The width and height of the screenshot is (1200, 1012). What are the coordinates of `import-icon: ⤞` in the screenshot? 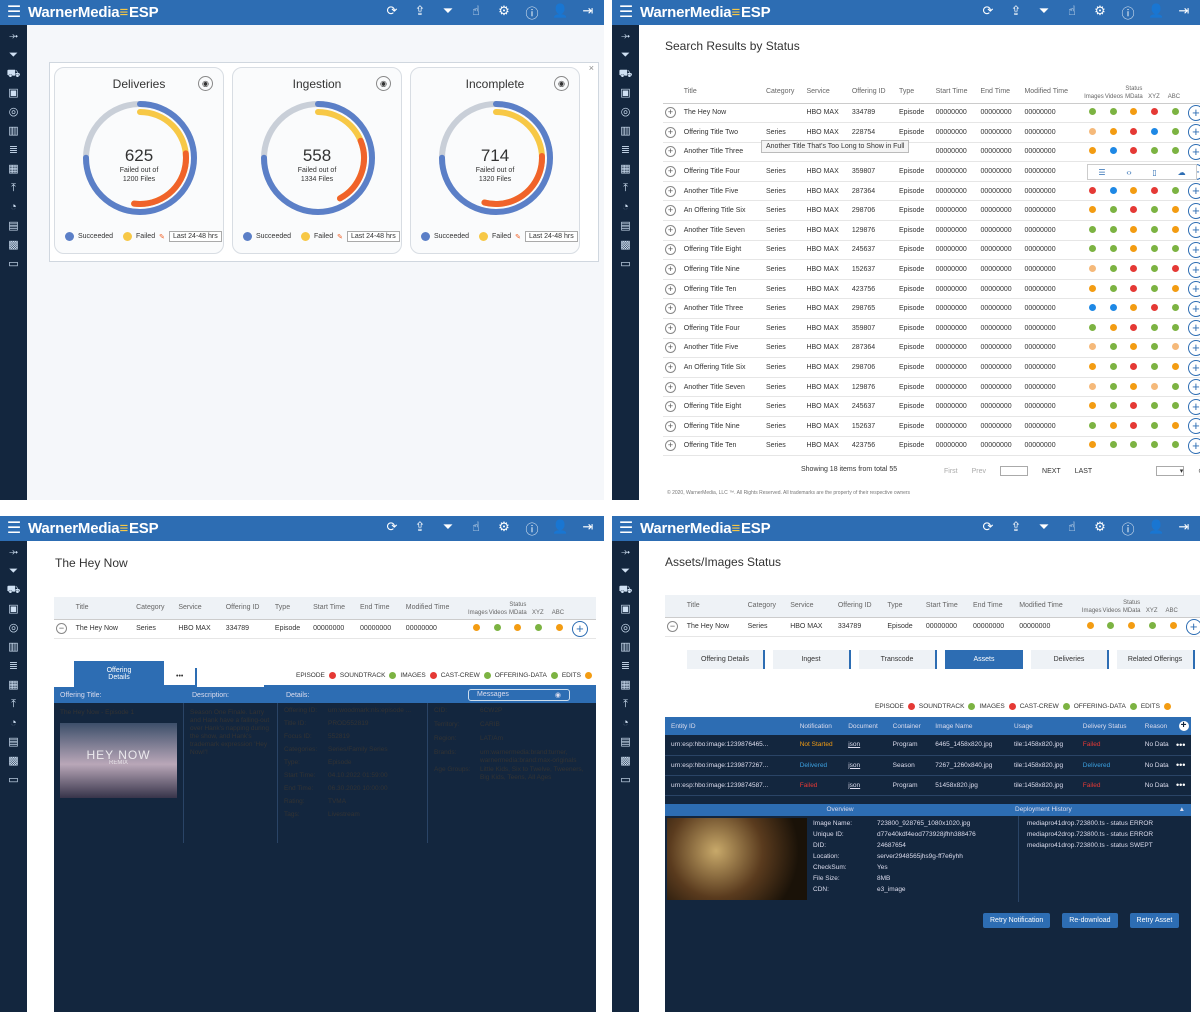 It's located at (14, 552).